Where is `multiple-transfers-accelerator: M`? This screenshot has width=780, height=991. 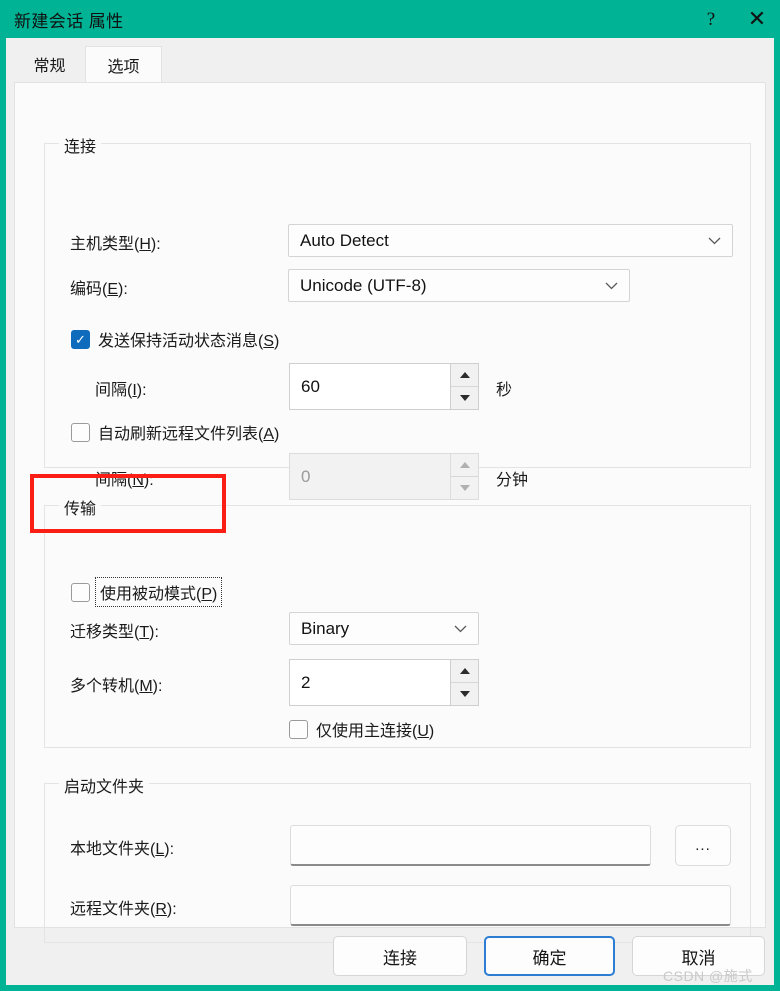 multiple-transfers-accelerator: M is located at coordinates (146, 686).